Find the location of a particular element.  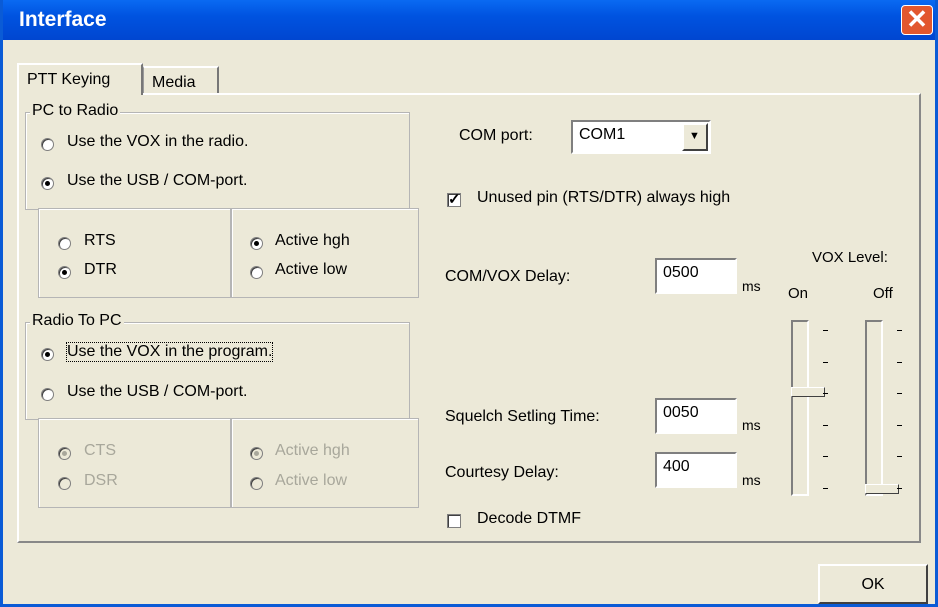

option-label: Use the VOX in the program. is located at coordinates (169, 352).